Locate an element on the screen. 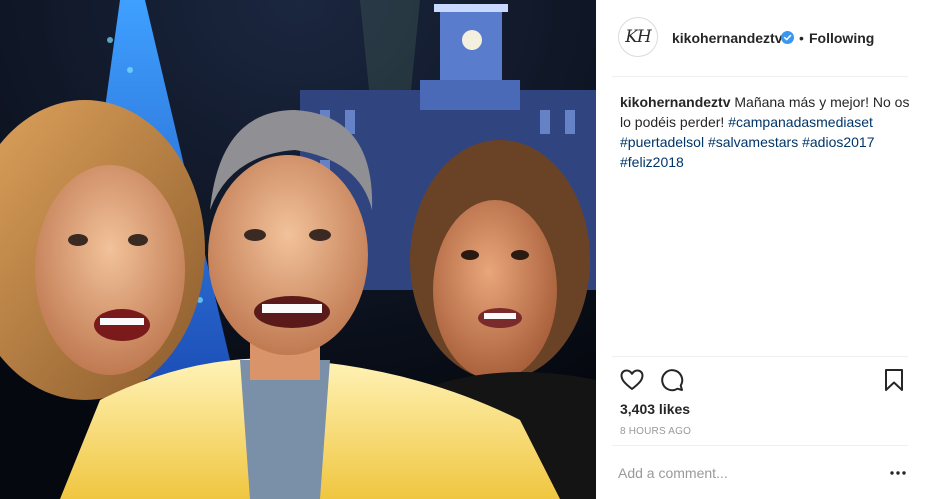 The width and height of the screenshot is (928, 499). verified-icon is located at coordinates (787, 37).